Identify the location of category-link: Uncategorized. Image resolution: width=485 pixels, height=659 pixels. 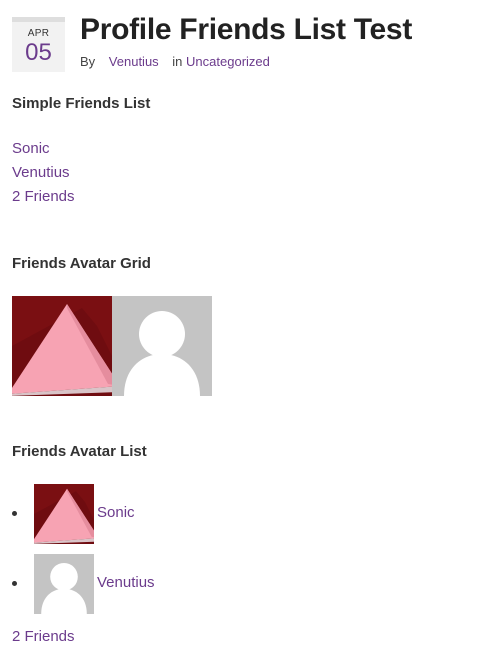
(228, 61).